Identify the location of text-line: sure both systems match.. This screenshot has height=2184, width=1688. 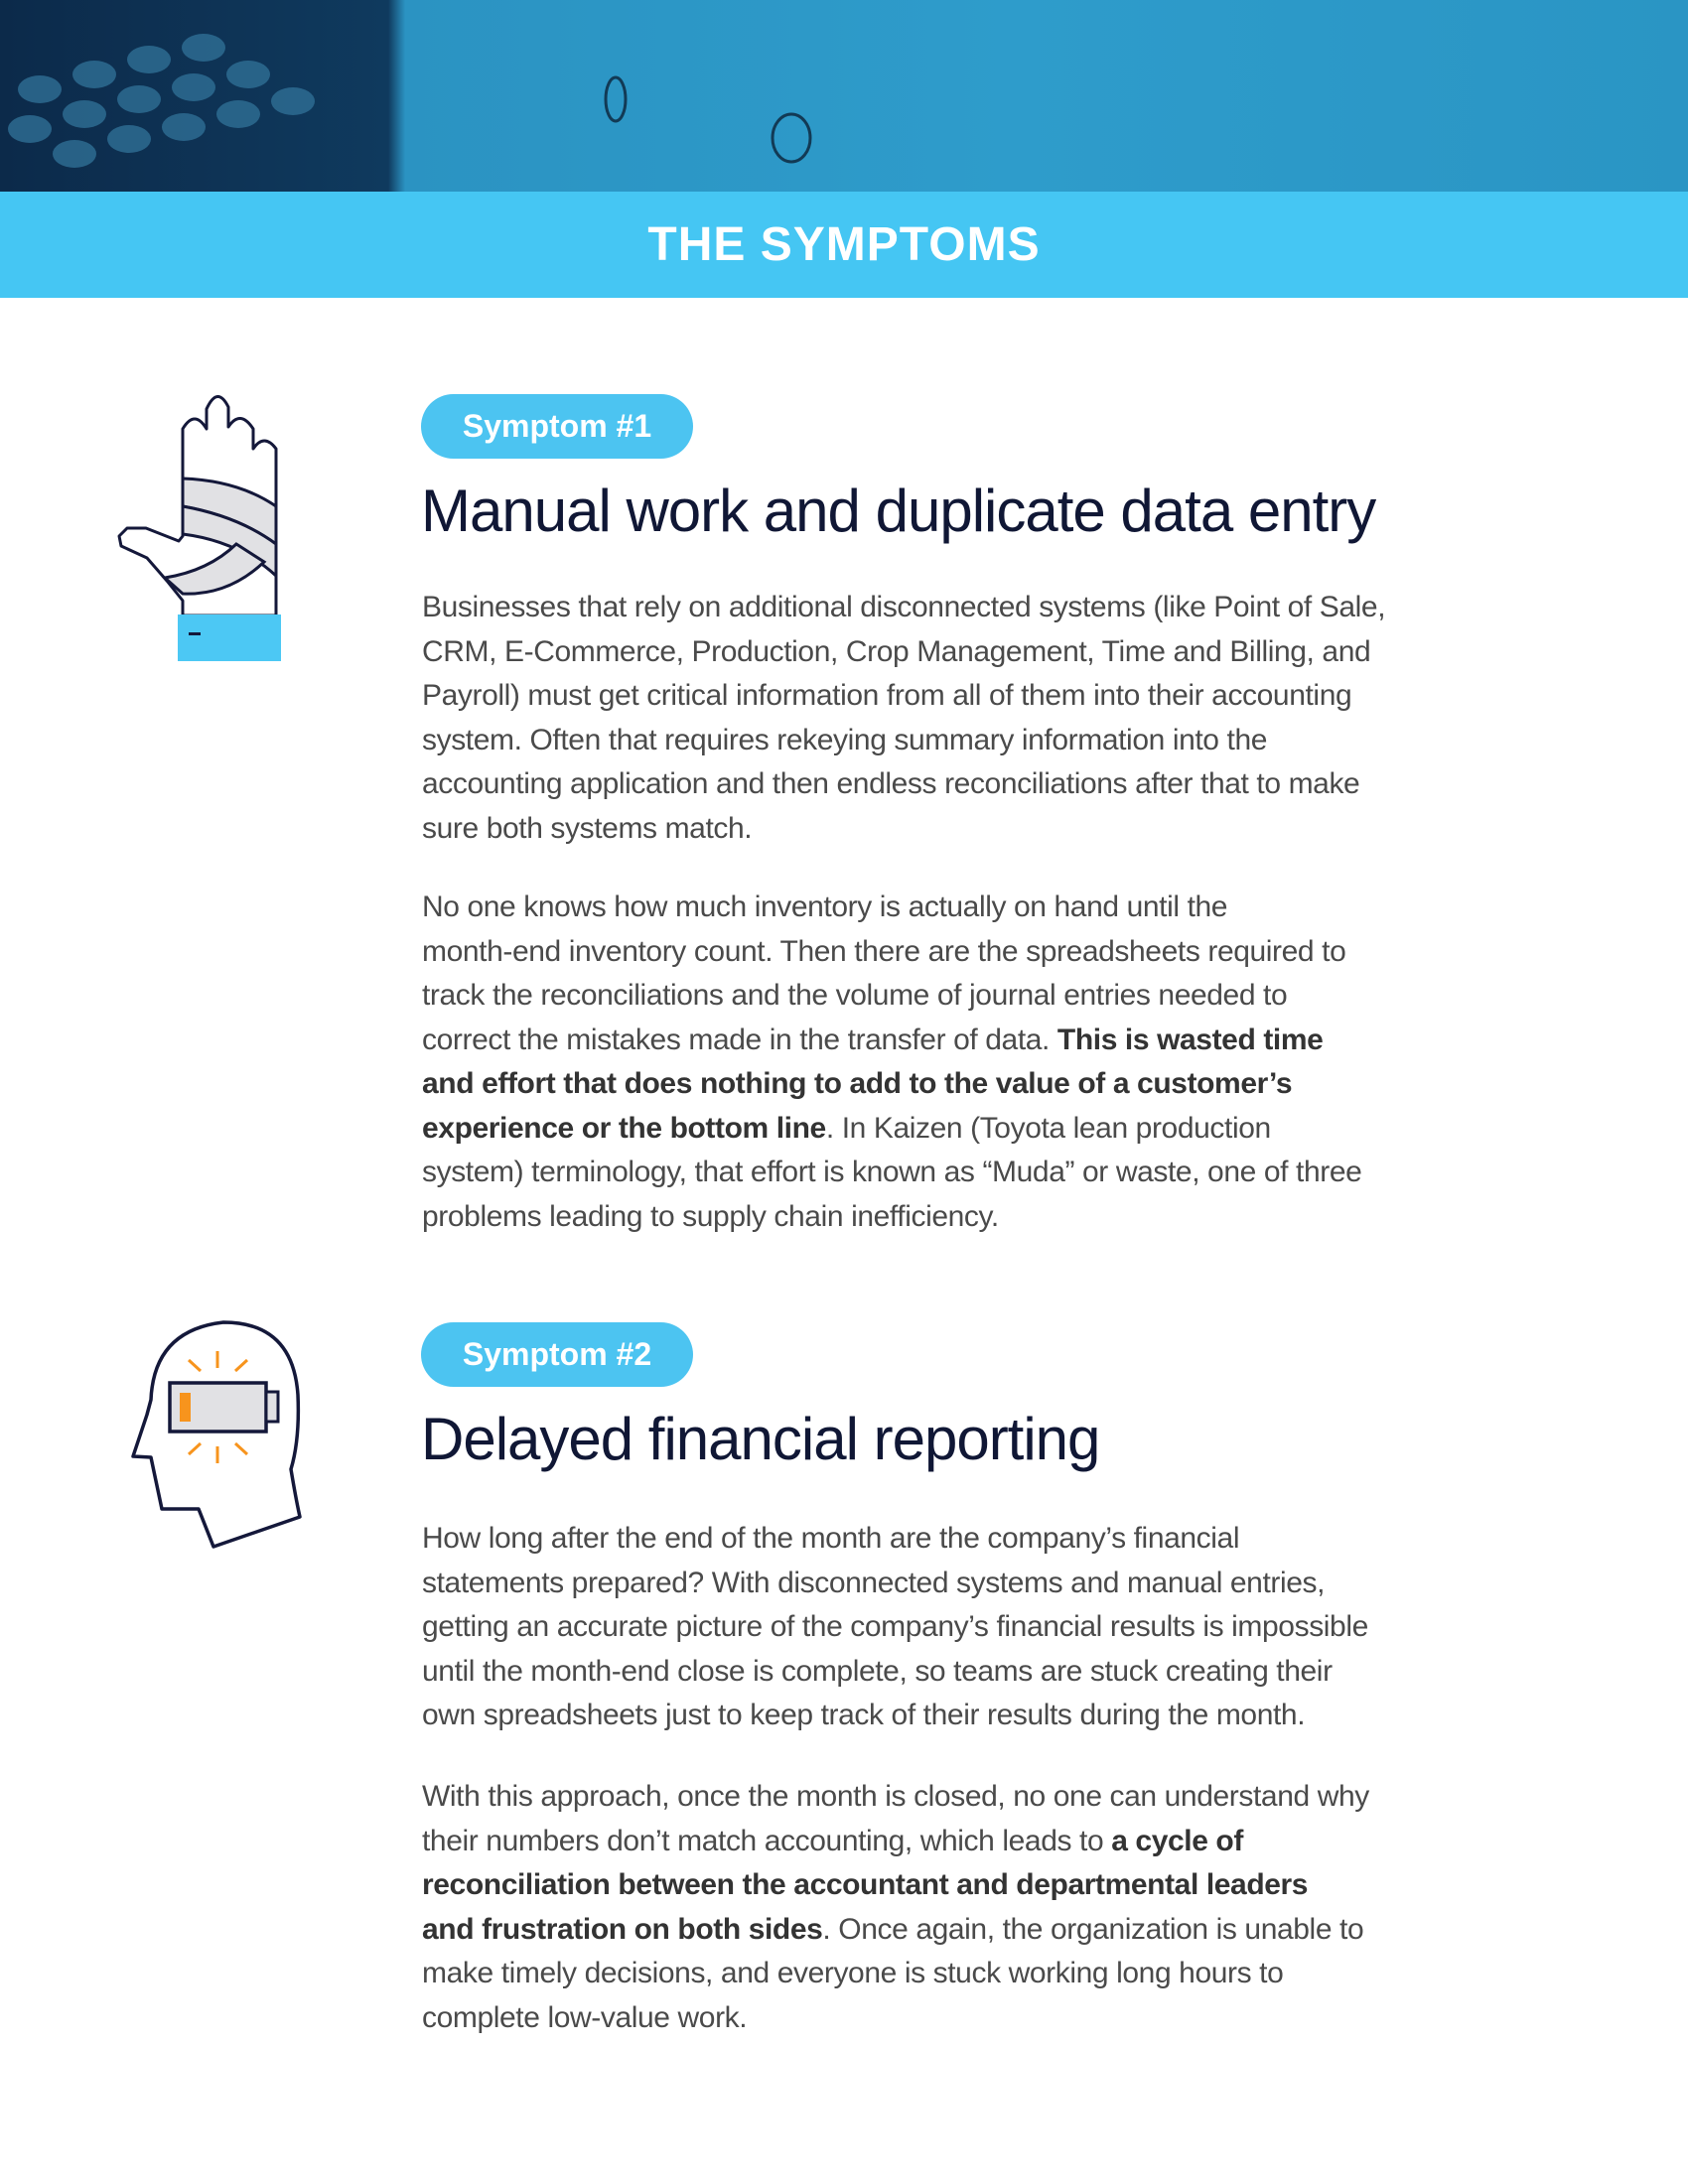
(903, 829).